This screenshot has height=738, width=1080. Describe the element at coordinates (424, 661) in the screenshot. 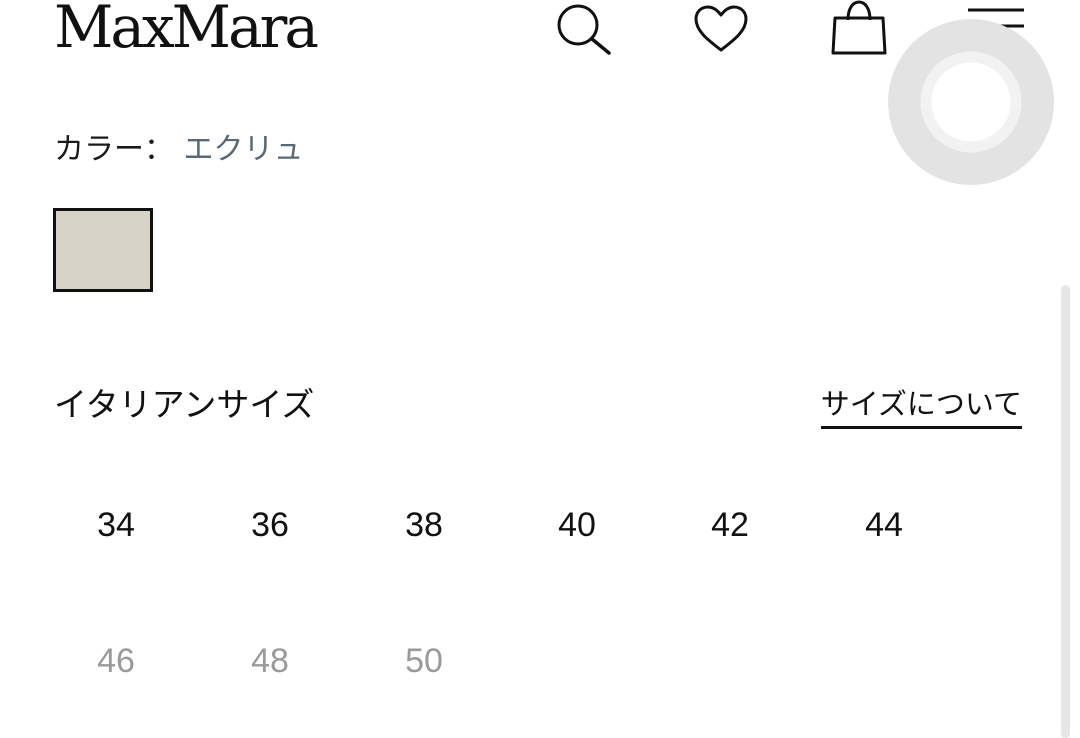

I see `size-option-50: 50` at that location.